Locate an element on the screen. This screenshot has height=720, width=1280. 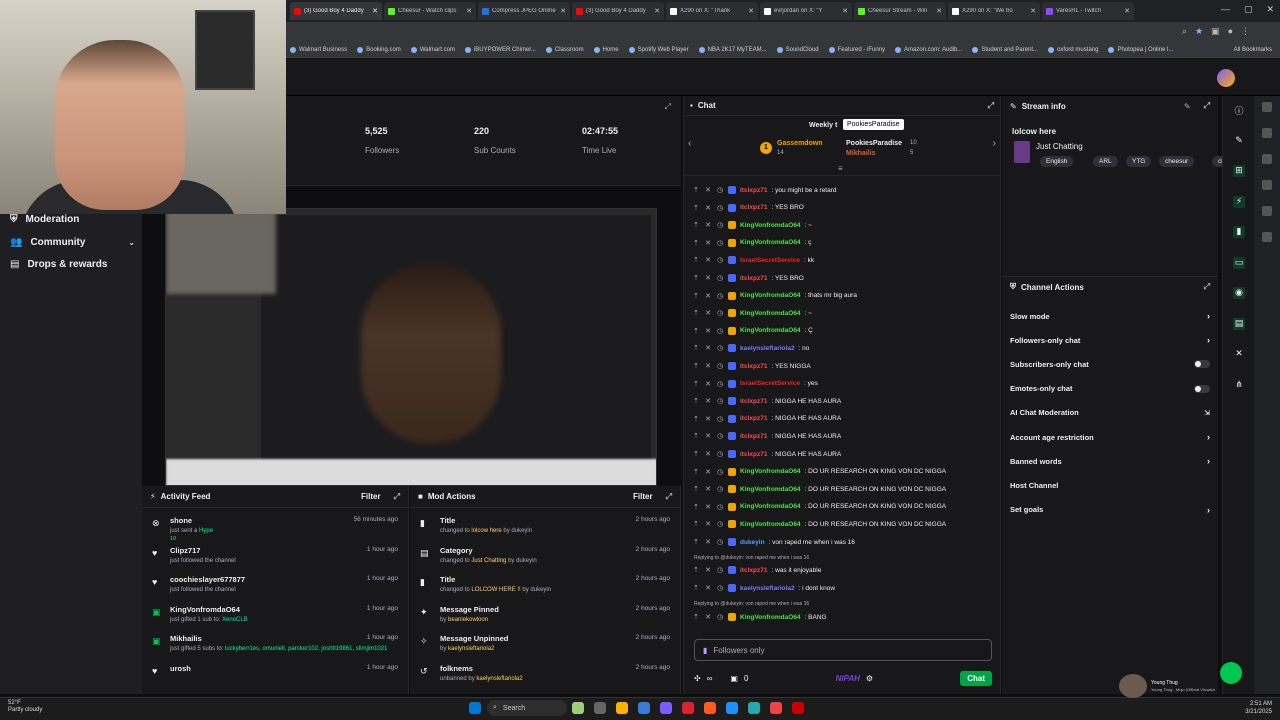
bookmark-item: oxford mustang is located at coordinates (1073, 49).